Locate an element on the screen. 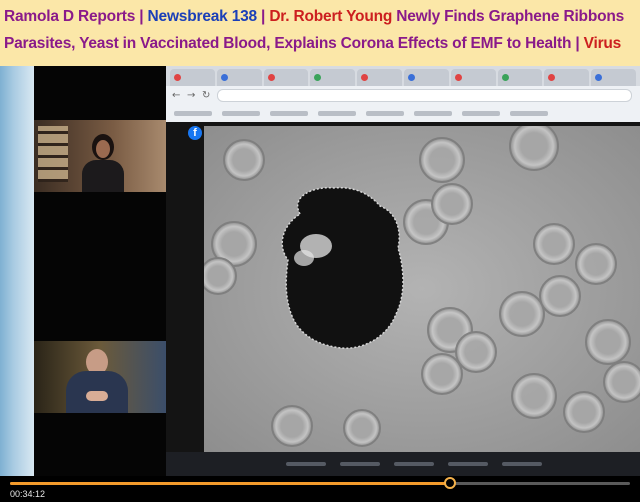 This screenshot has height=502, width=640. browser-address-row: ← → ↻ is located at coordinates (403, 95).